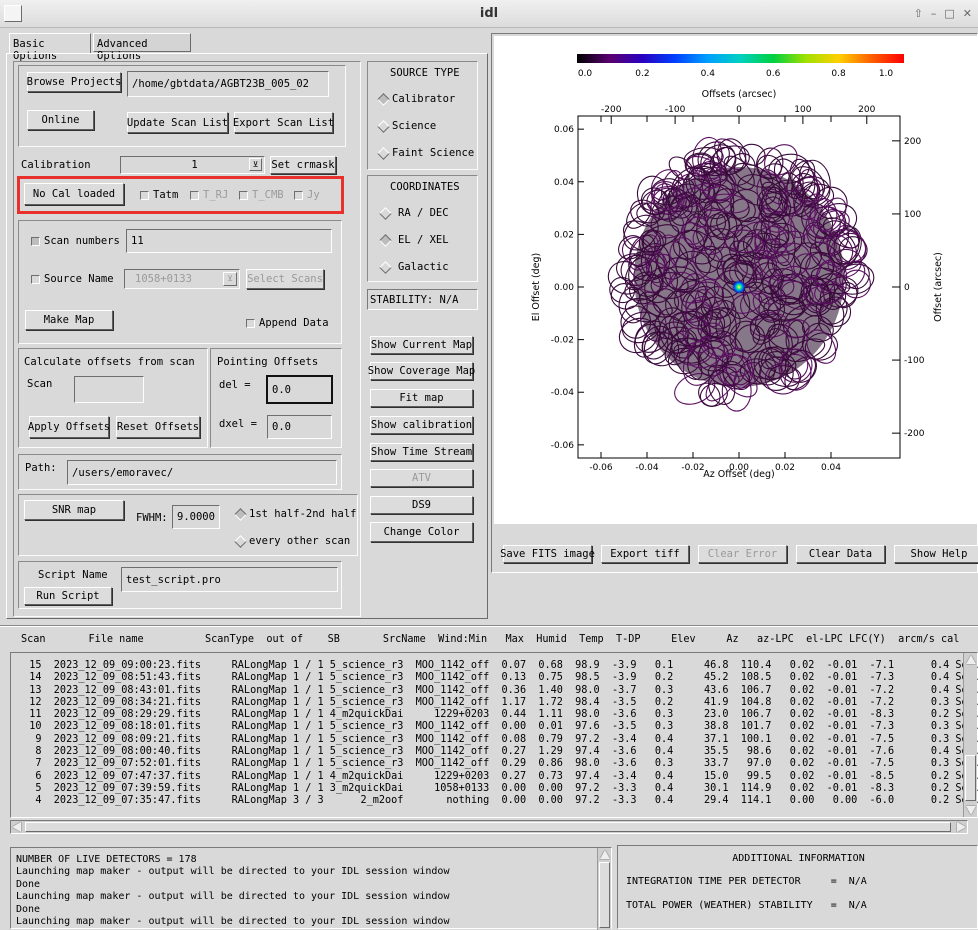  I want to click on x-tick-label: 0.02, so click(785, 468).